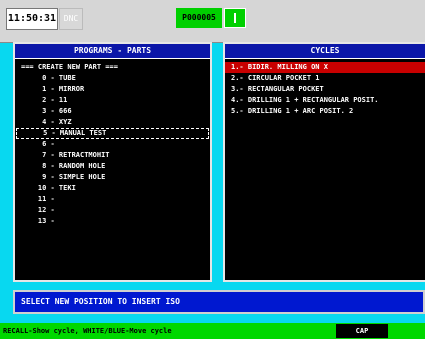 This screenshot has height=339, width=425. What do you see at coordinates (325, 67) in the screenshot?
I see `cycle-list-item: 1.- BIDIR. MILLING ON X` at bounding box center [325, 67].